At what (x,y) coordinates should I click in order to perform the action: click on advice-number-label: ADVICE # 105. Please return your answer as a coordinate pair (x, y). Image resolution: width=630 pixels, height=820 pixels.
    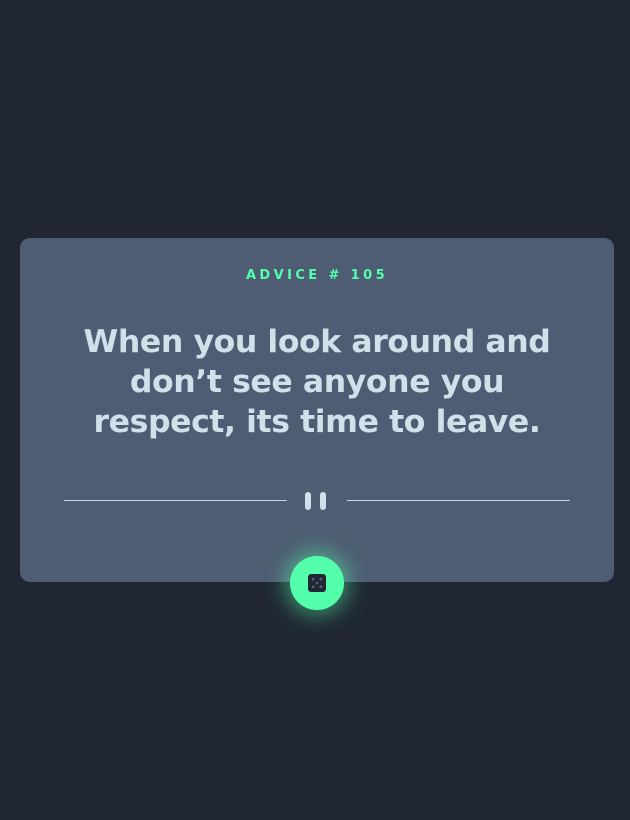
    Looking at the image, I should click on (317, 275).